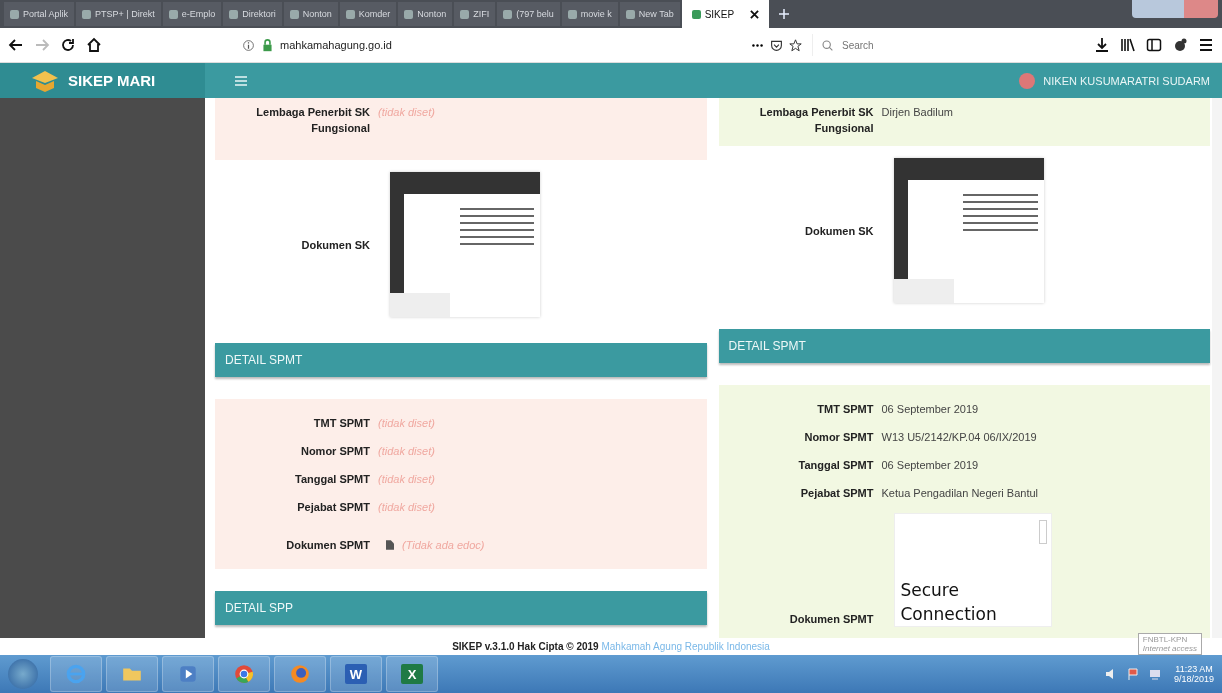 This screenshot has height=693, width=1222. I want to click on extension-icon, so click(1180, 45).